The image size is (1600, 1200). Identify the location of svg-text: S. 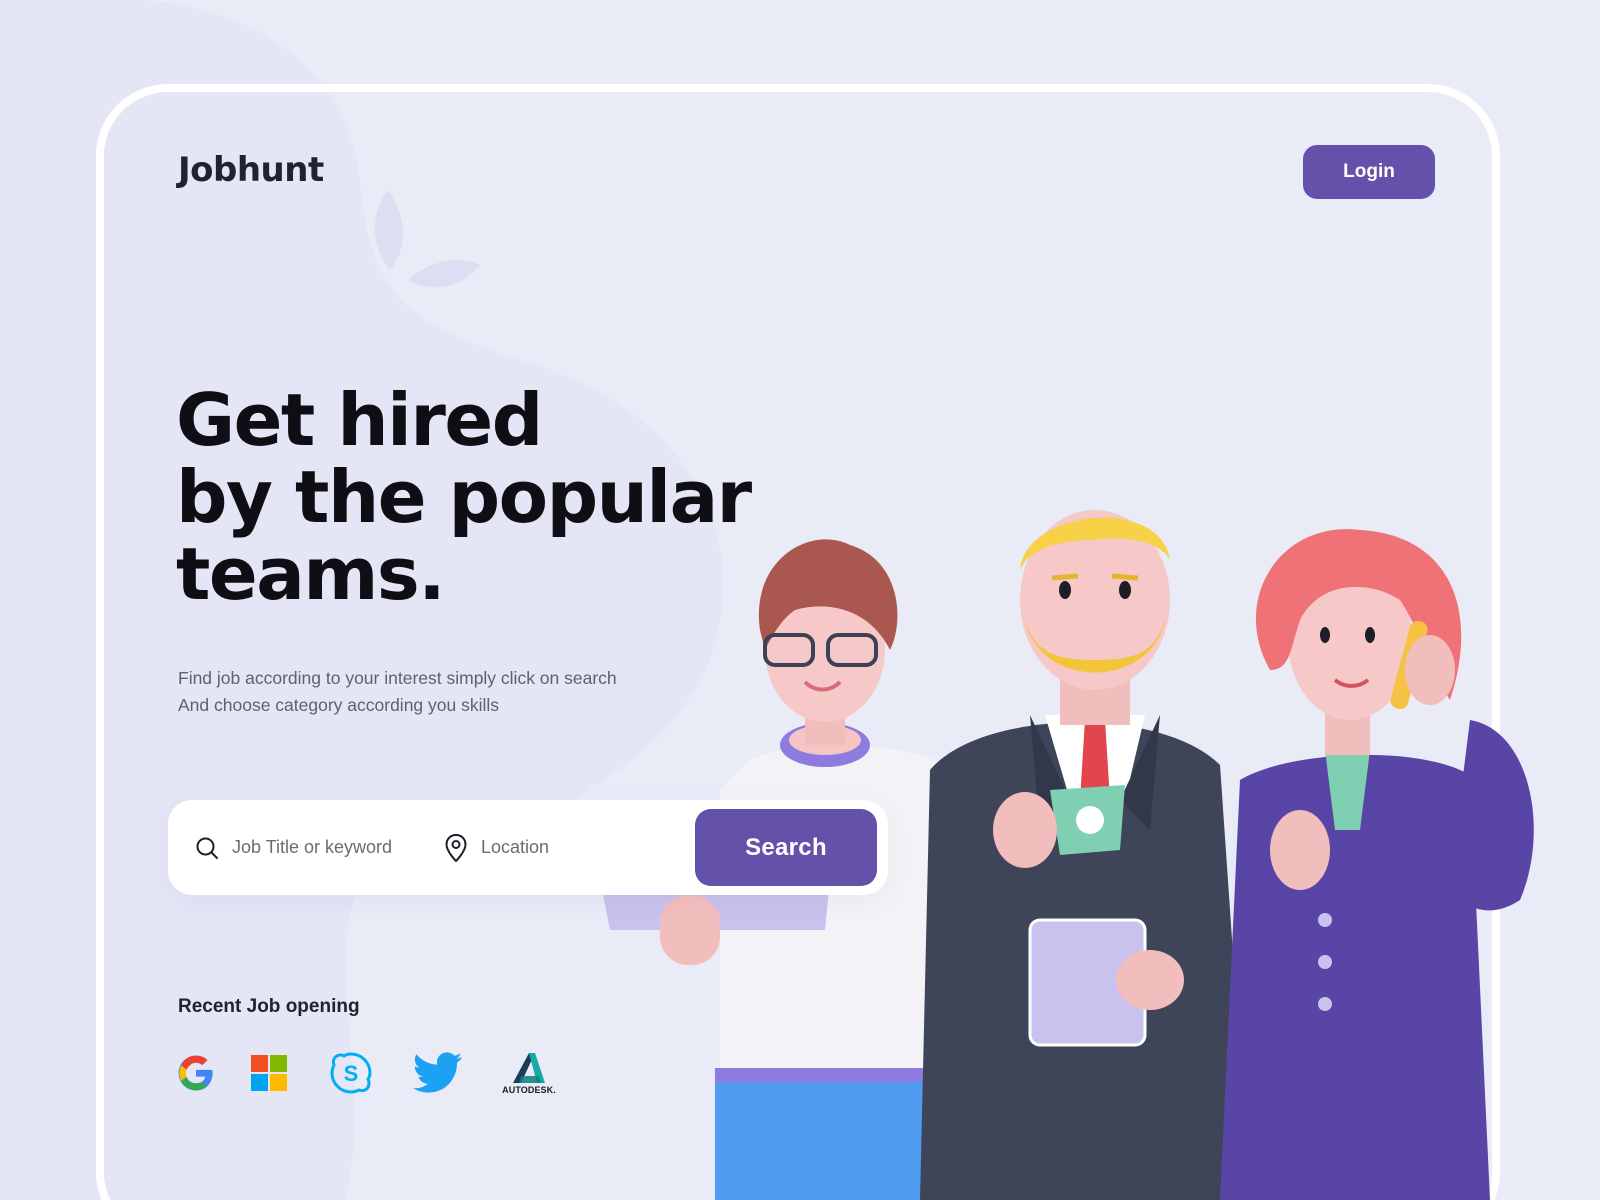
(351, 1073).